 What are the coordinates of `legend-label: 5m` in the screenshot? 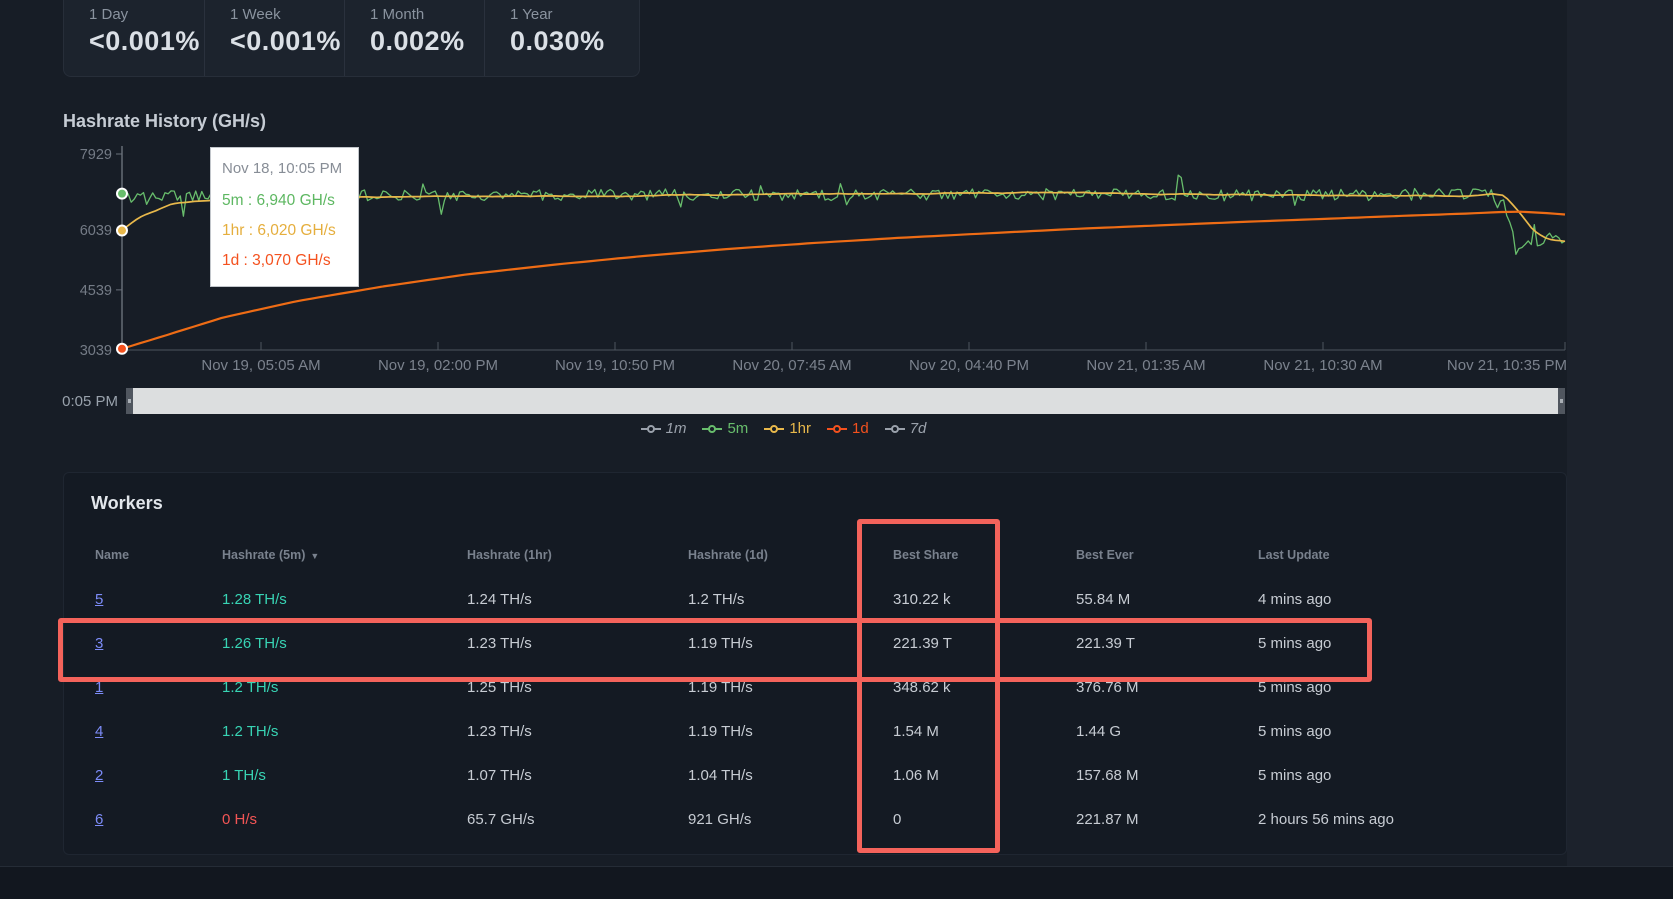 It's located at (738, 428).